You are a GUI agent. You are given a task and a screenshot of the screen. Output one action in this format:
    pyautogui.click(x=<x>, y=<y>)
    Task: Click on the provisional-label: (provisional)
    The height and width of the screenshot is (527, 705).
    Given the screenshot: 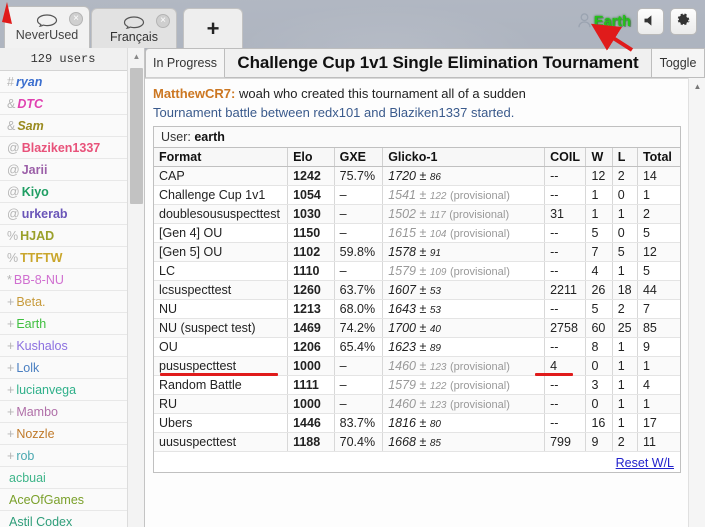 What is the action you would take?
    pyautogui.click(x=479, y=272)
    